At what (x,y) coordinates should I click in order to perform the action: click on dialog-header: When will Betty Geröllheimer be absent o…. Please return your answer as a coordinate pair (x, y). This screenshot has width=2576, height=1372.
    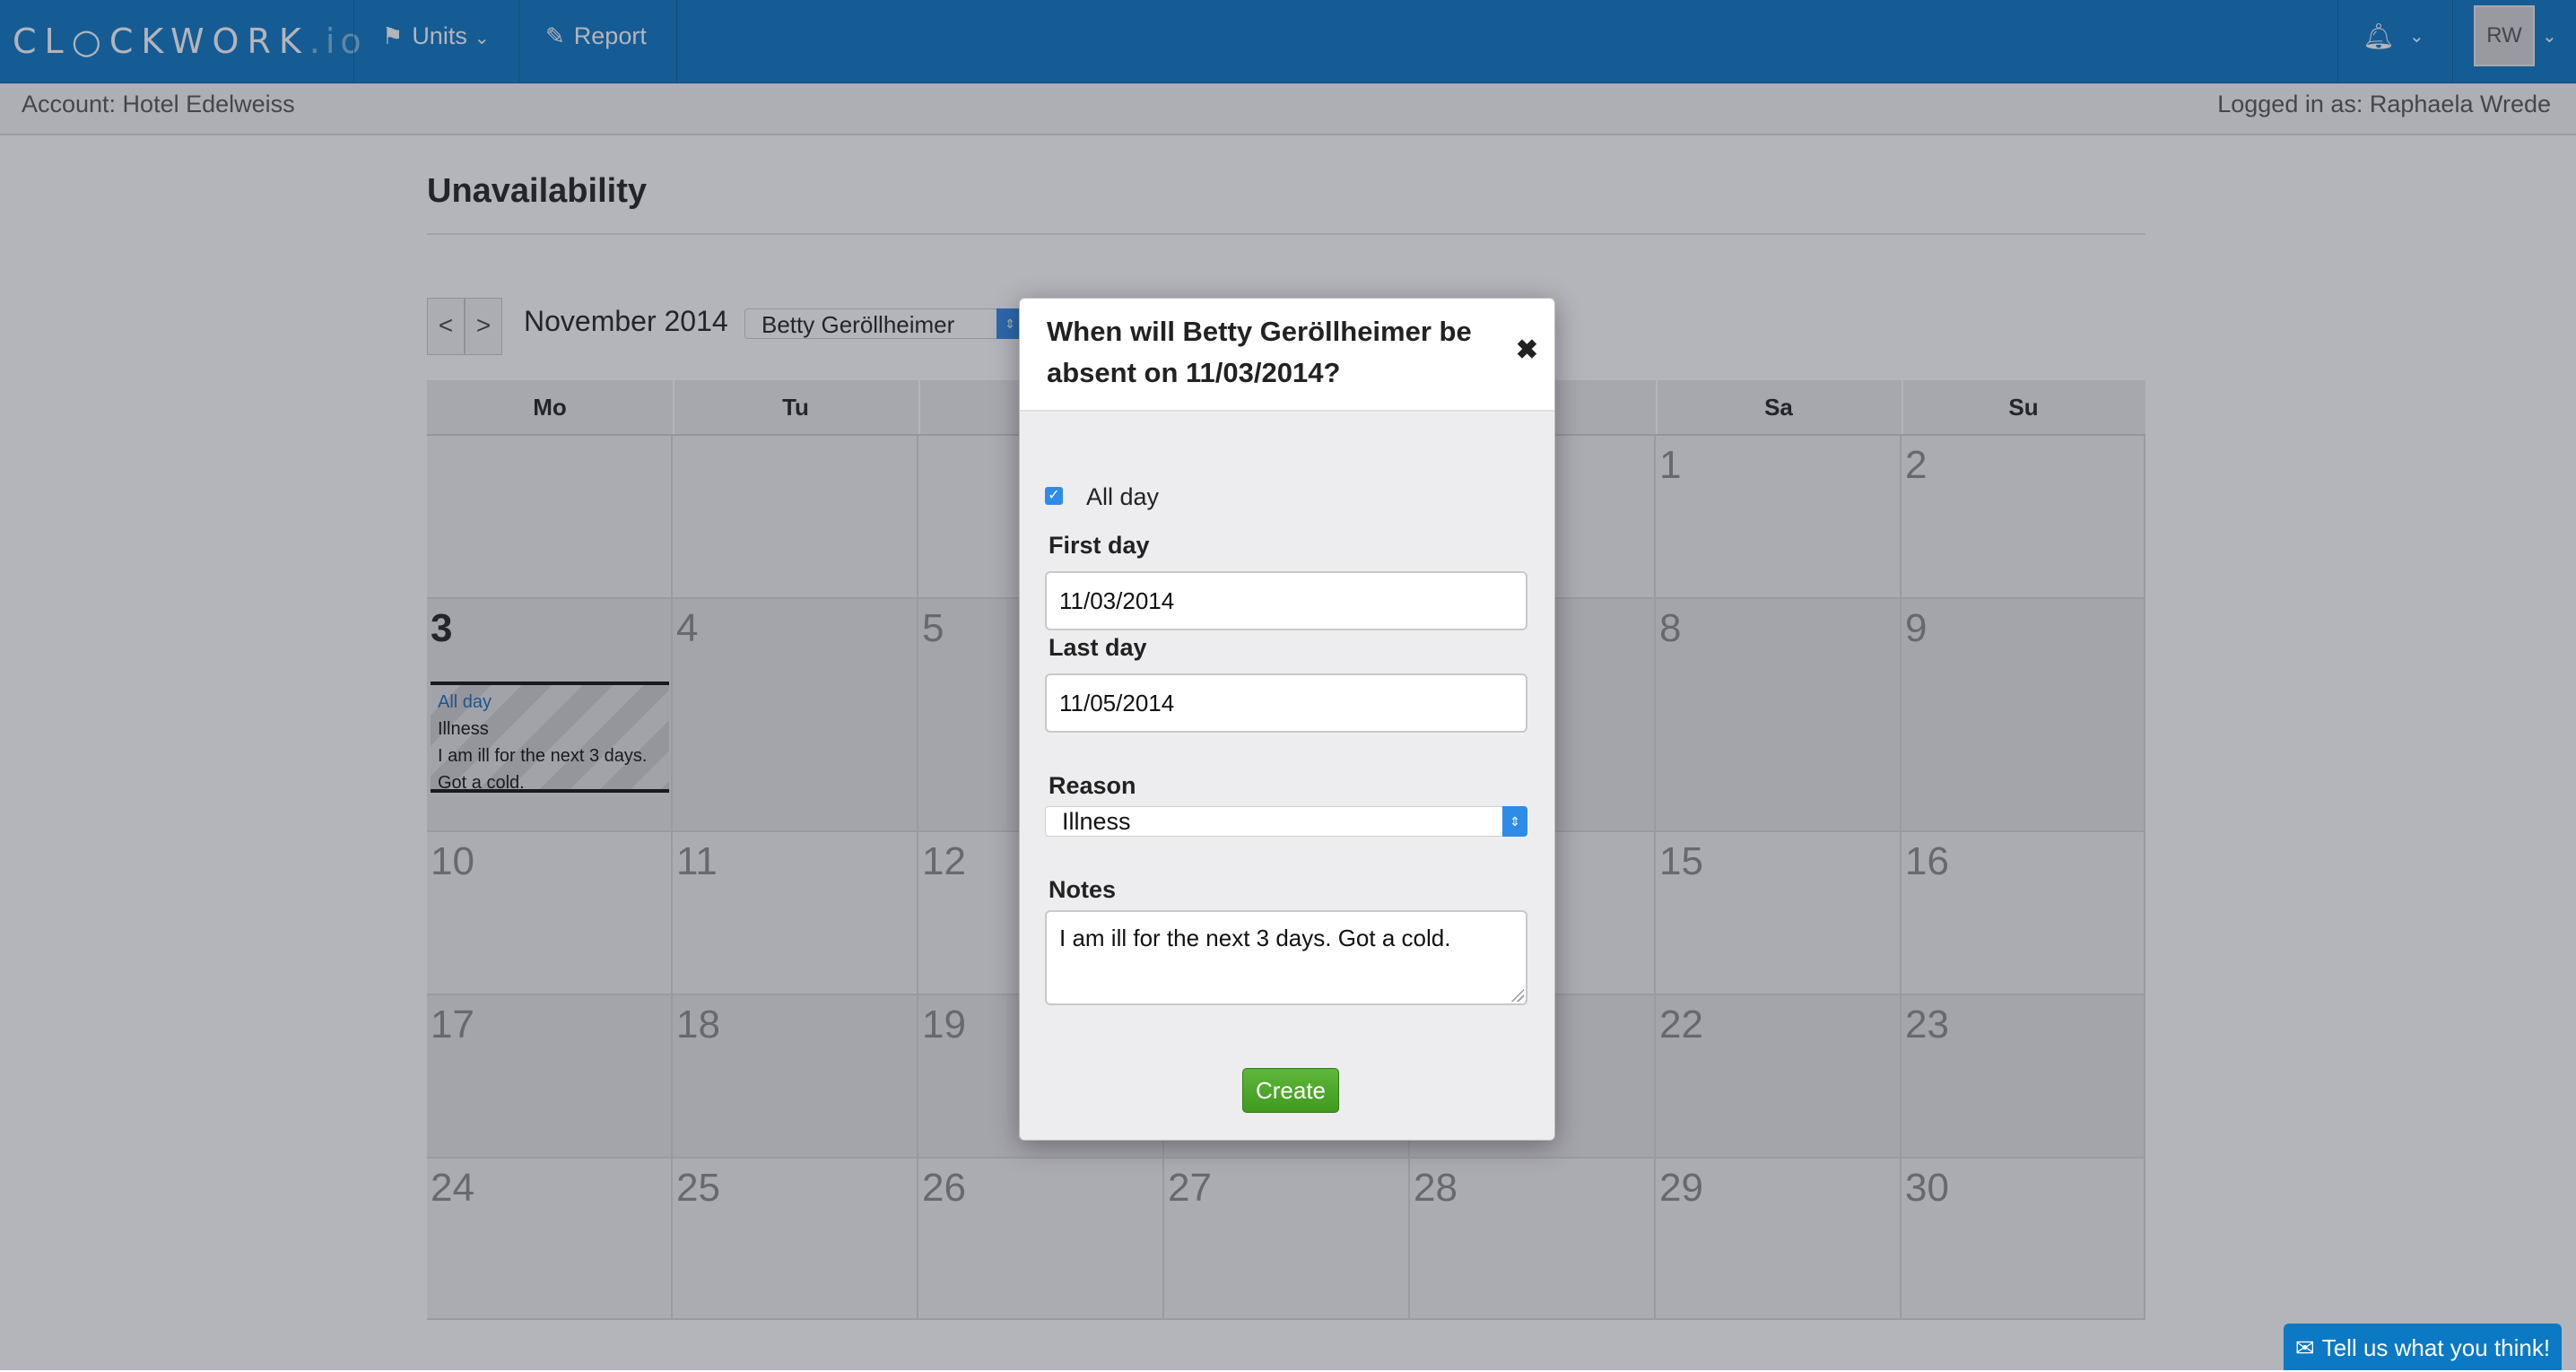
    Looking at the image, I should click on (1287, 355).